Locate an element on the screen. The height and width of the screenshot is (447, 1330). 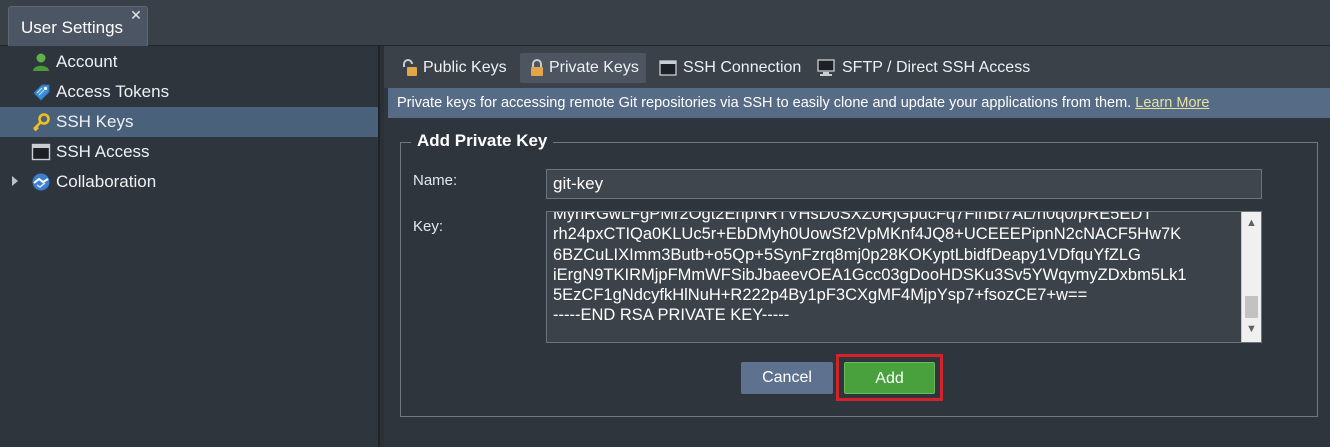
expand-arrow-icon is located at coordinates (15, 181).